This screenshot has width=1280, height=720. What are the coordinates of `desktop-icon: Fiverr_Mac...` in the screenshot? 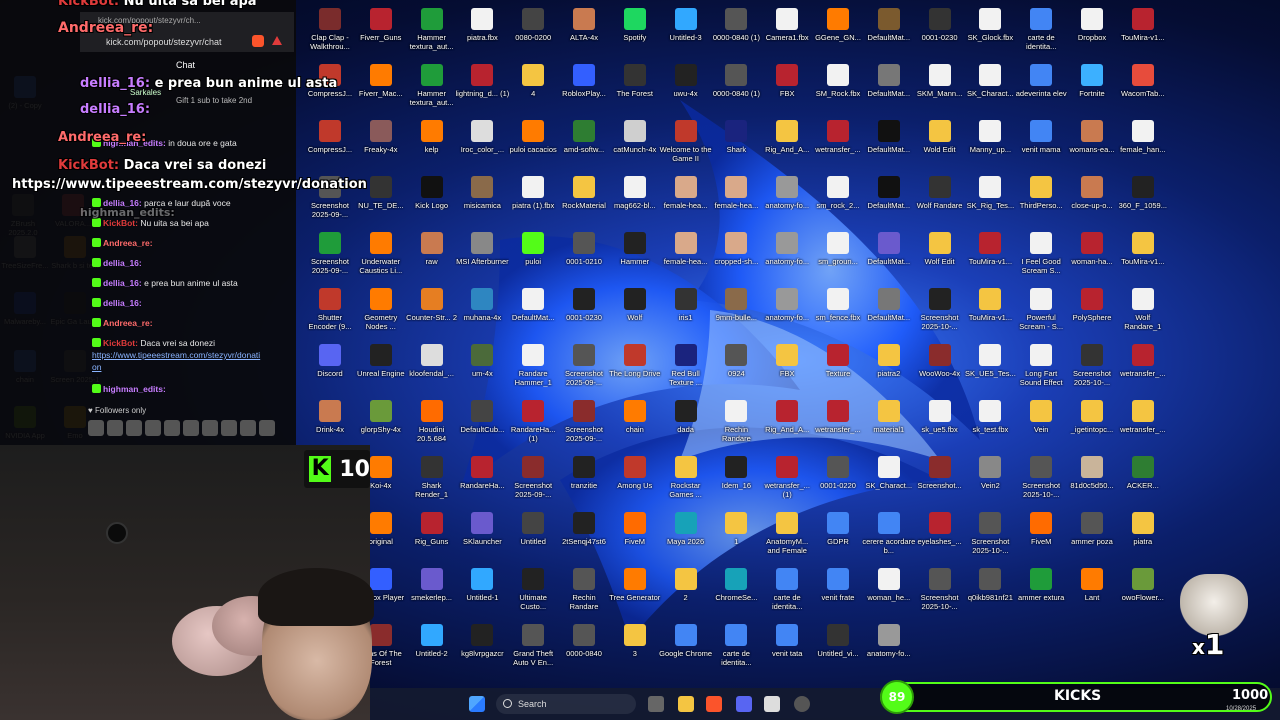 It's located at (381, 87).